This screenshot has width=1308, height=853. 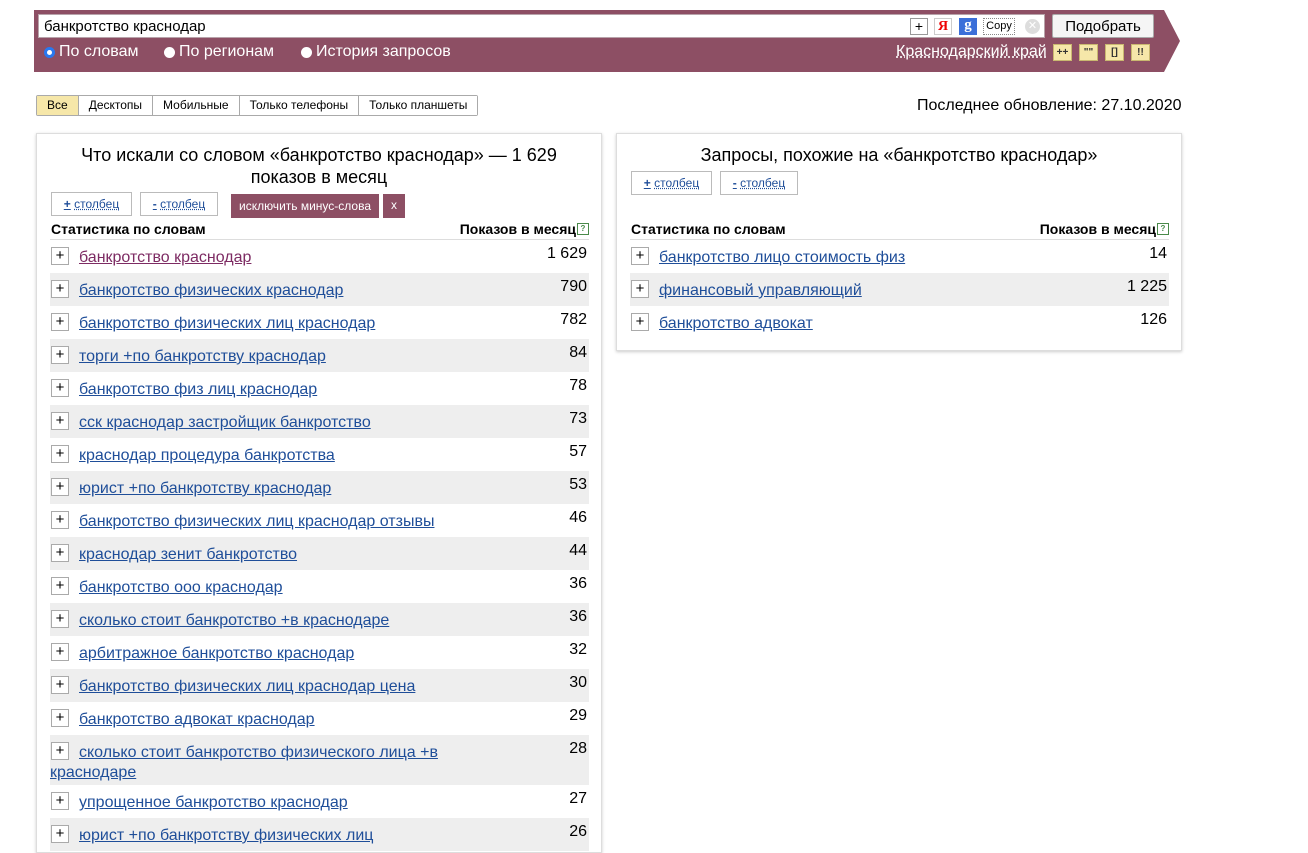 I want to click on phrase-count: 44, so click(x=578, y=550).